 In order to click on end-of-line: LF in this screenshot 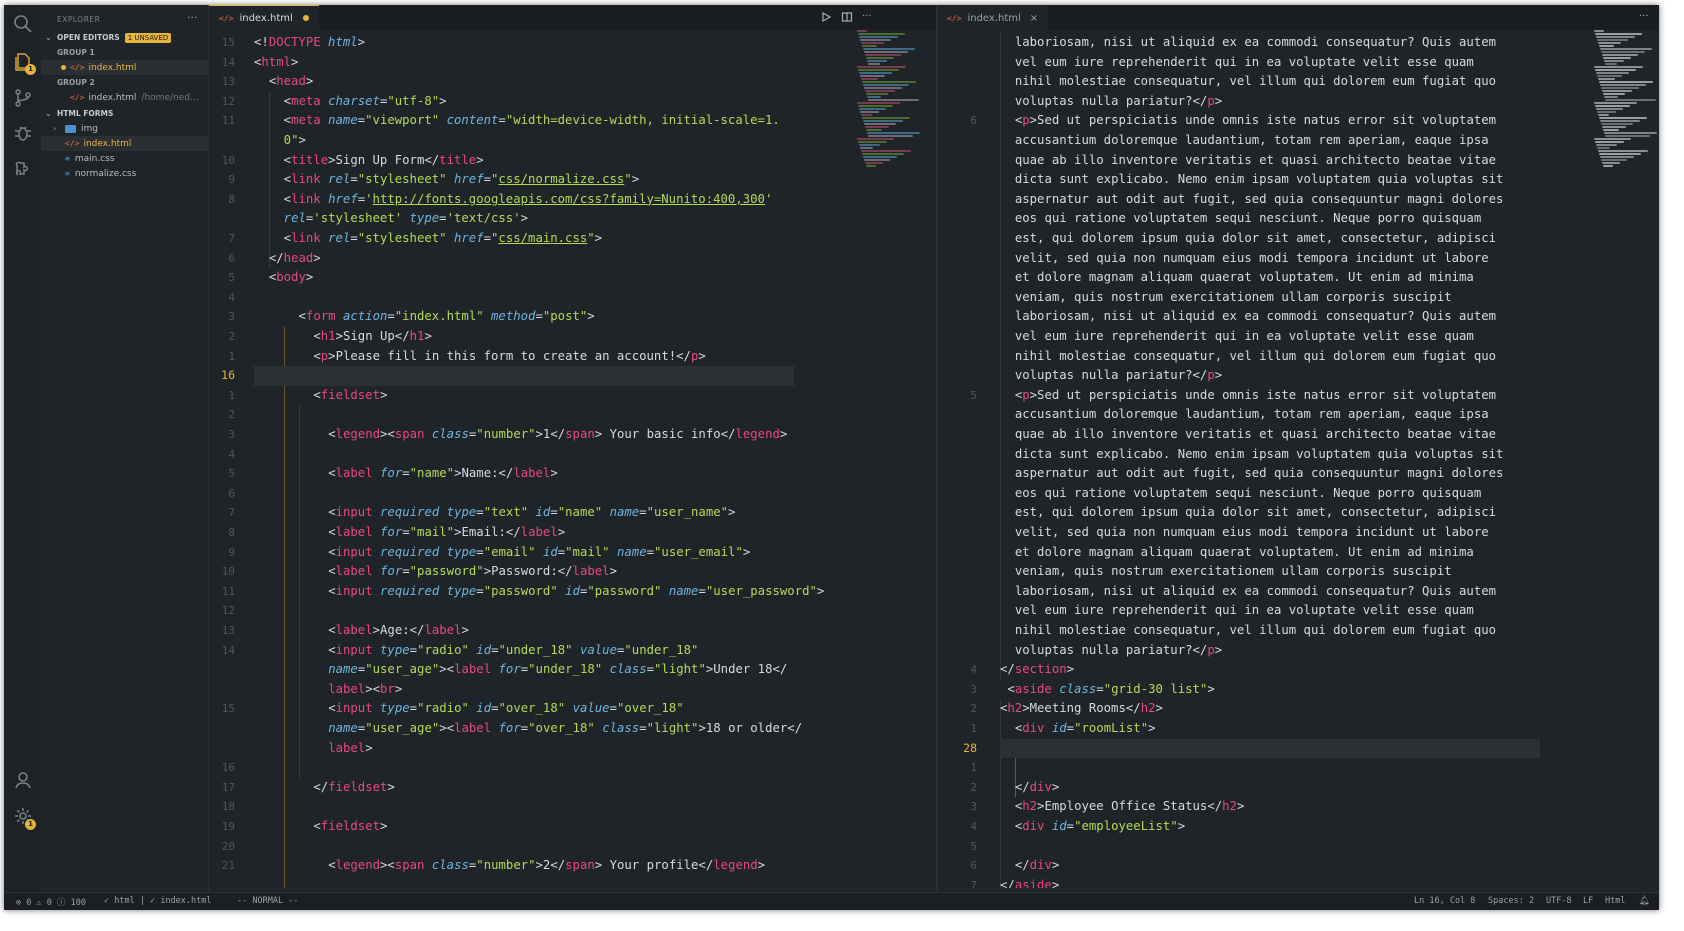, I will do `click(1588, 901)`.